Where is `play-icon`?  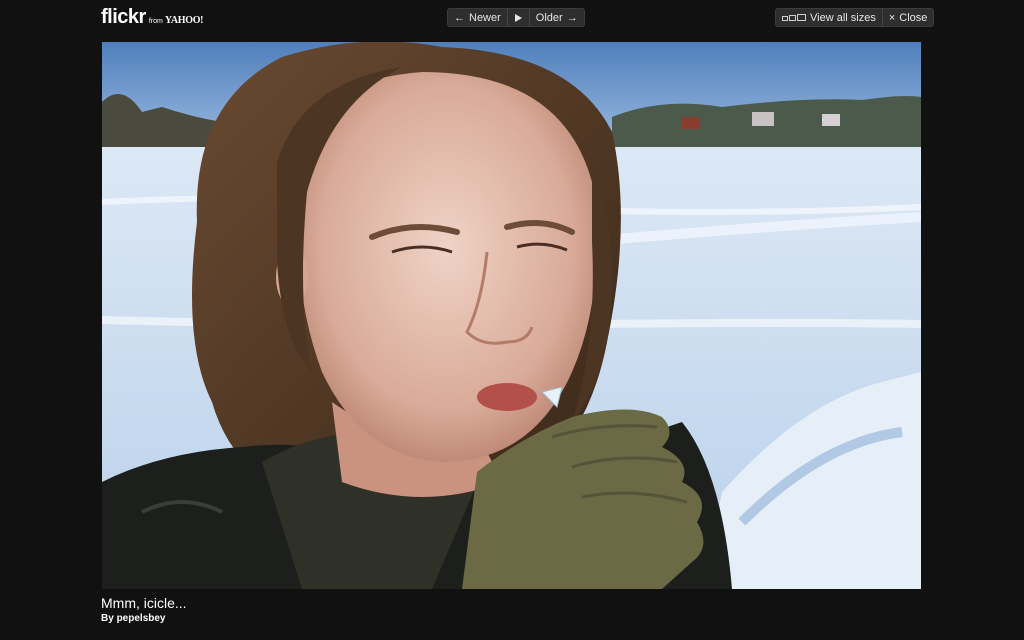 play-icon is located at coordinates (518, 17).